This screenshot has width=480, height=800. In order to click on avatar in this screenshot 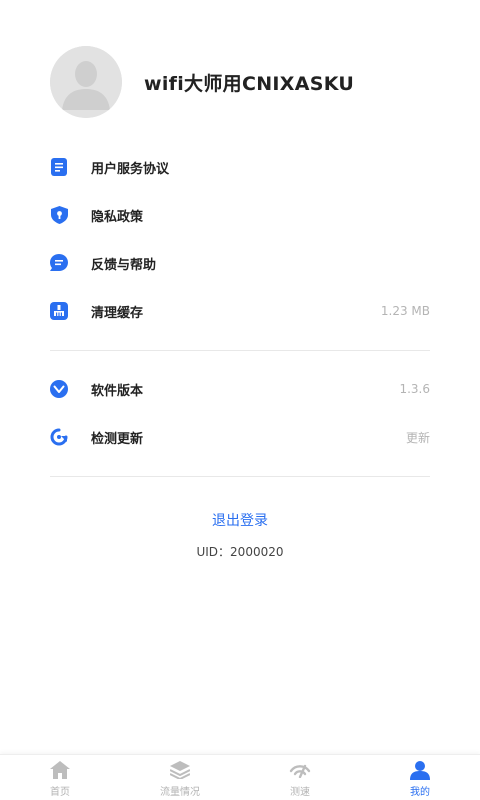, I will do `click(86, 82)`.